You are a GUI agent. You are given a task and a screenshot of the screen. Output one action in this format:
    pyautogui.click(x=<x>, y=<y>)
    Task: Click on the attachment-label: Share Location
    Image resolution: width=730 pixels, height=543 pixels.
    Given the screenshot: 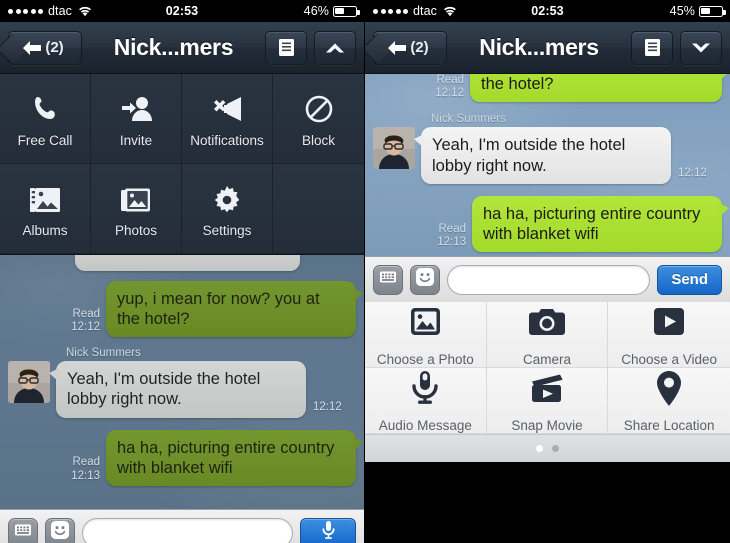 What is the action you would take?
    pyautogui.click(x=669, y=425)
    